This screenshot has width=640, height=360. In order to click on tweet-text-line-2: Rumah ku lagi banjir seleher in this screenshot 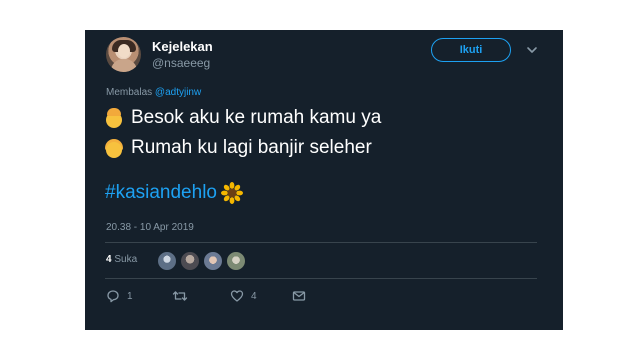, I will do `click(251, 147)`.